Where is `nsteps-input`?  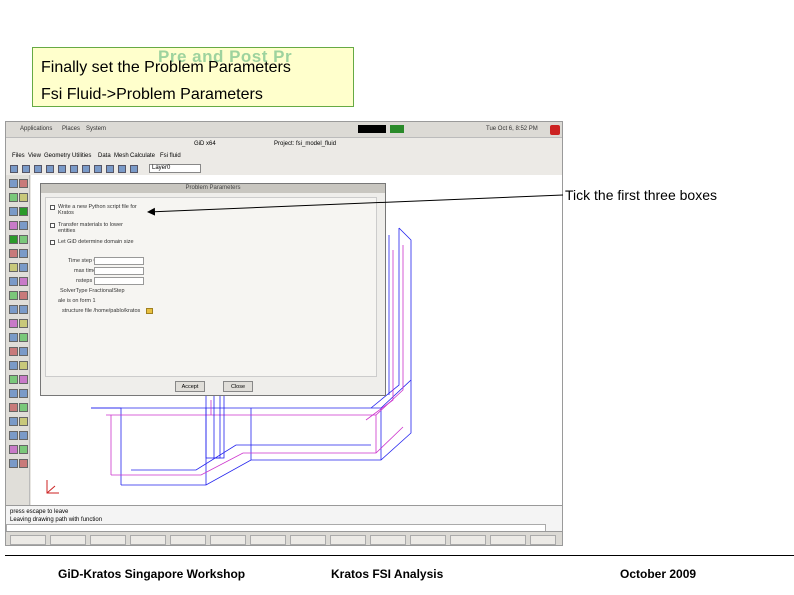 nsteps-input is located at coordinates (119, 281).